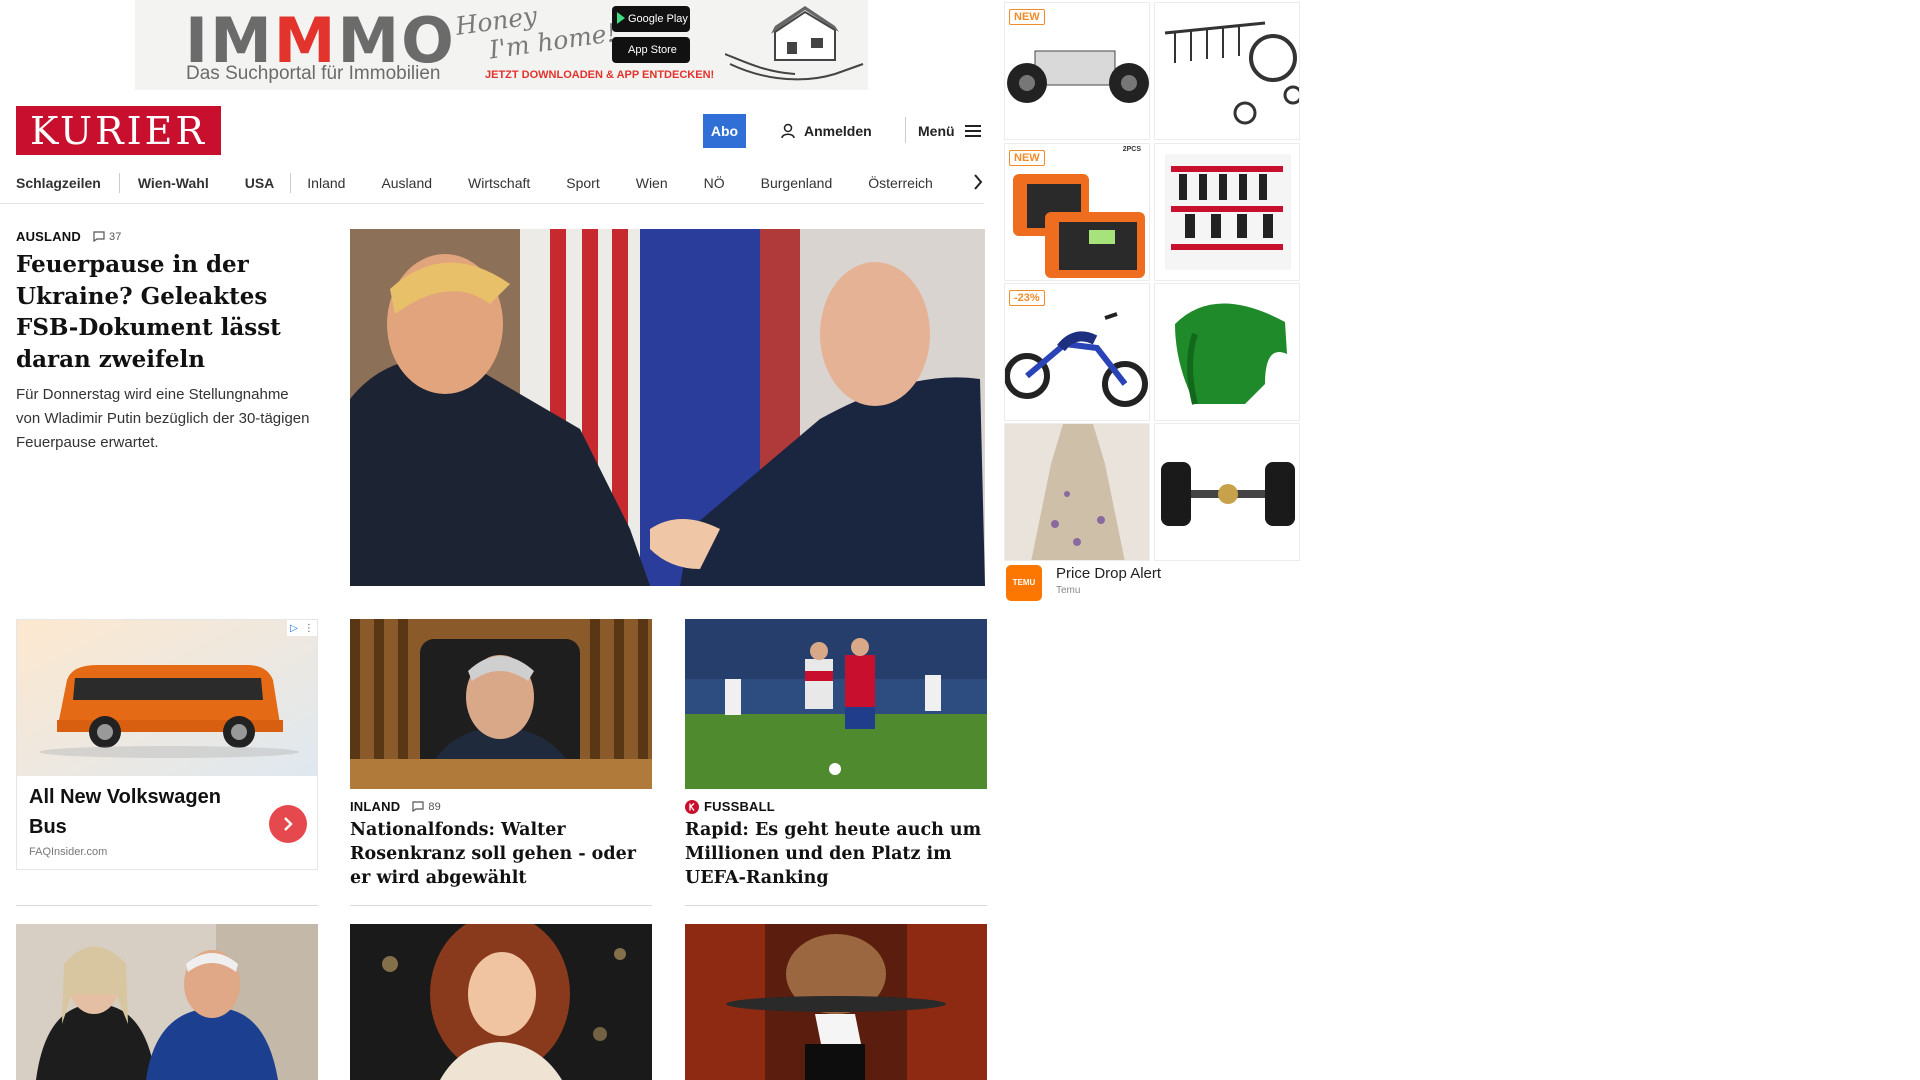  Describe the element at coordinates (173, 183) in the screenshot. I see `nav-item-wien-wahl: Wien-Wahl` at that location.